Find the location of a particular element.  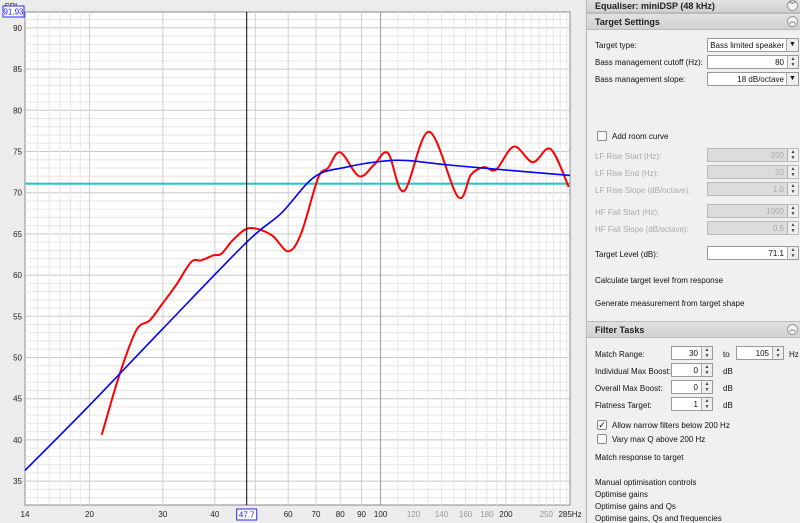

overall-max-boost-input: 0 ▲ ▼ is located at coordinates (692, 387).